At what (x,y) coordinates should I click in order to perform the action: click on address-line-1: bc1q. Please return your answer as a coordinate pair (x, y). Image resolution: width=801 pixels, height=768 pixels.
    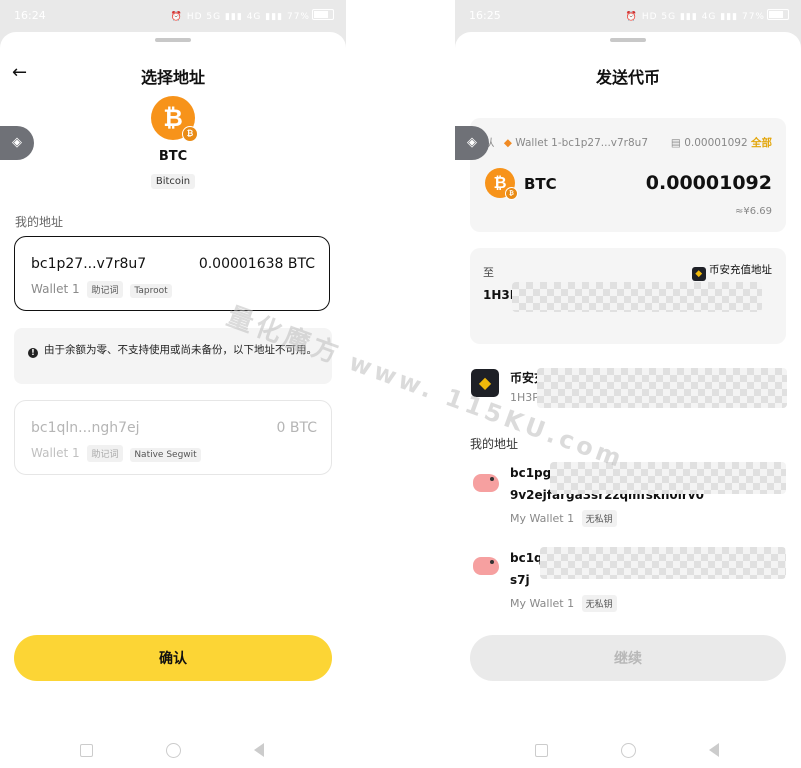
    Looking at the image, I should click on (526, 558).